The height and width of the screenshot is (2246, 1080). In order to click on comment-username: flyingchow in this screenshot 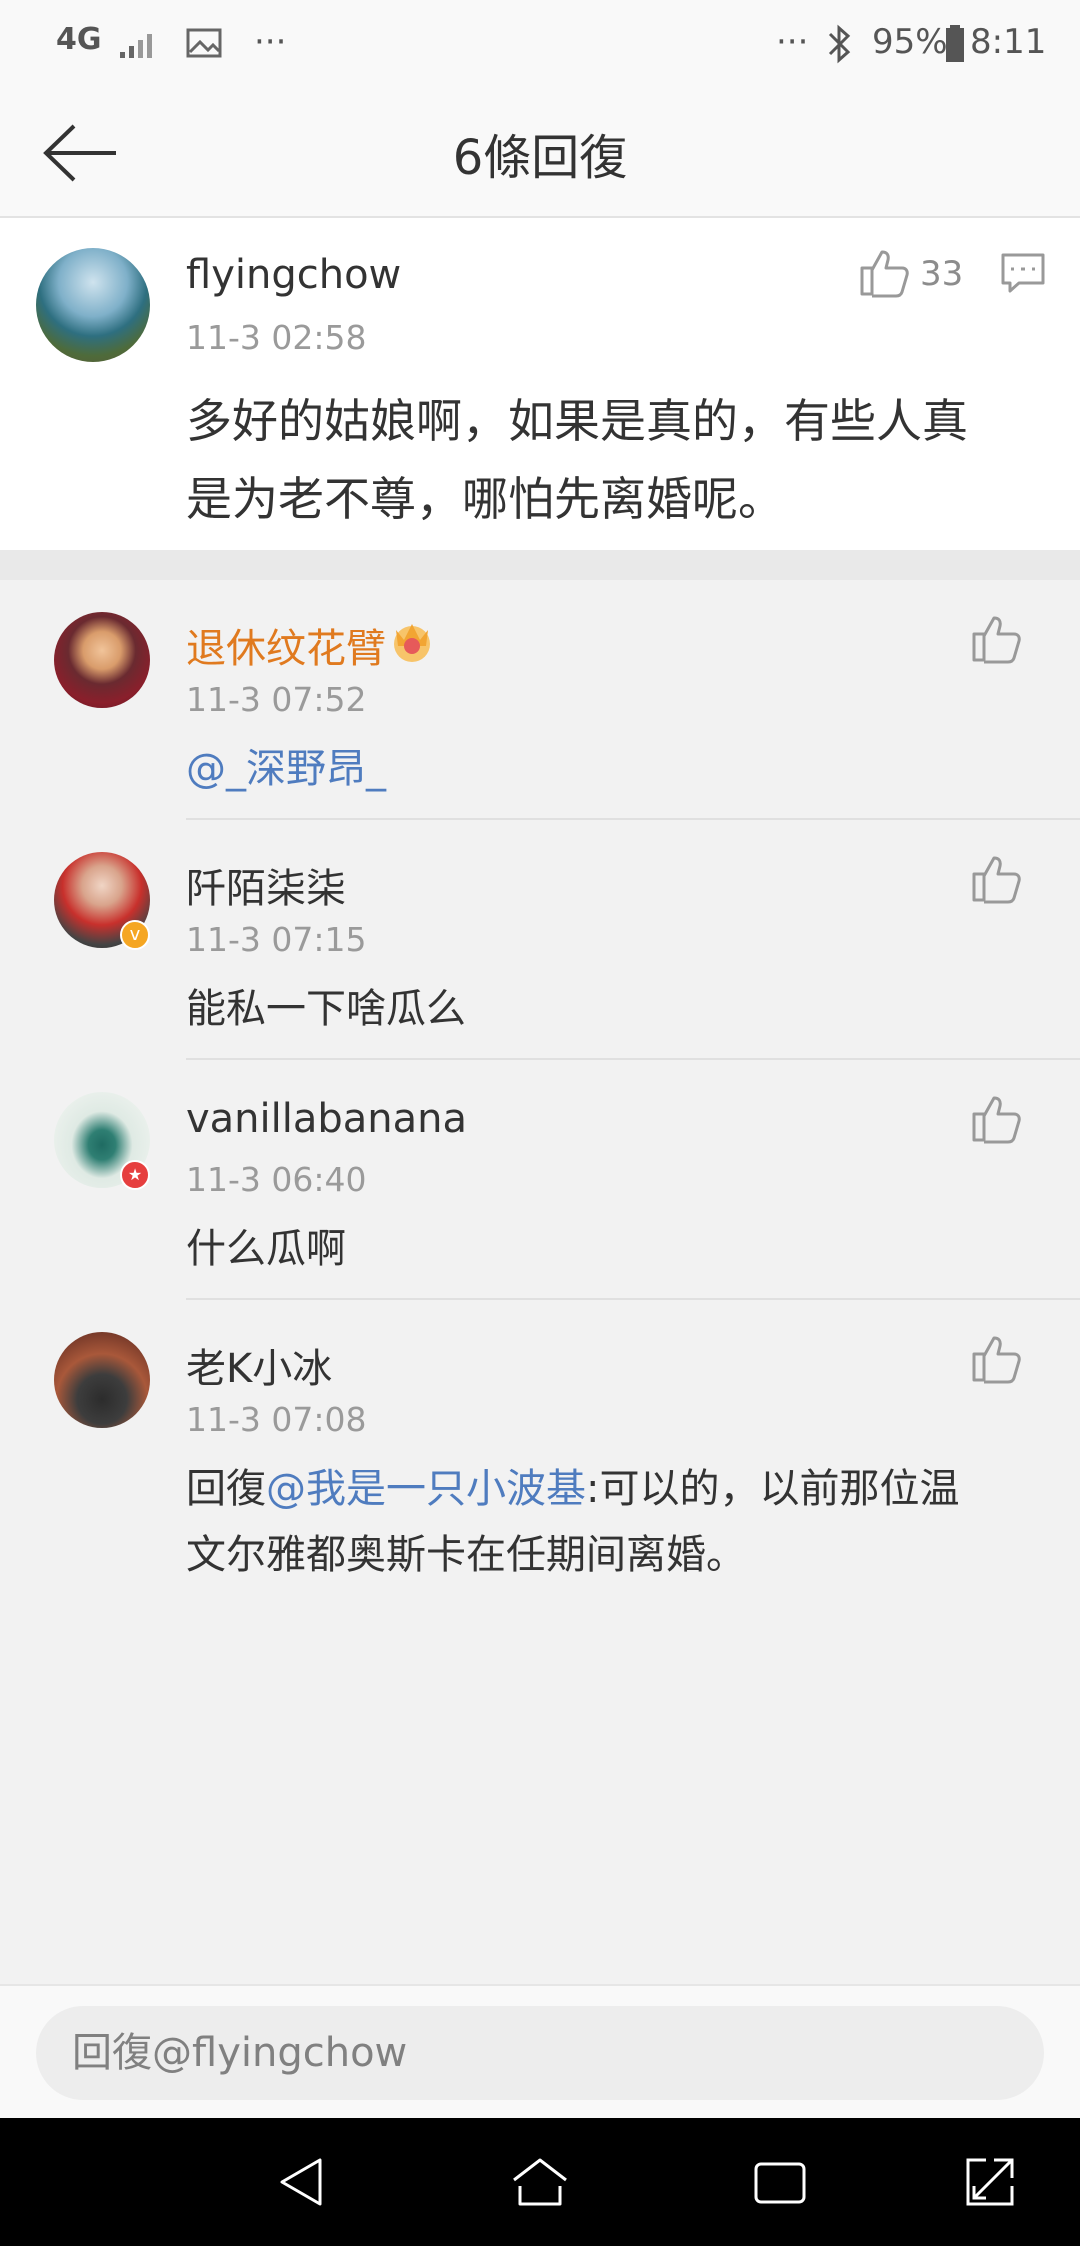, I will do `click(293, 275)`.